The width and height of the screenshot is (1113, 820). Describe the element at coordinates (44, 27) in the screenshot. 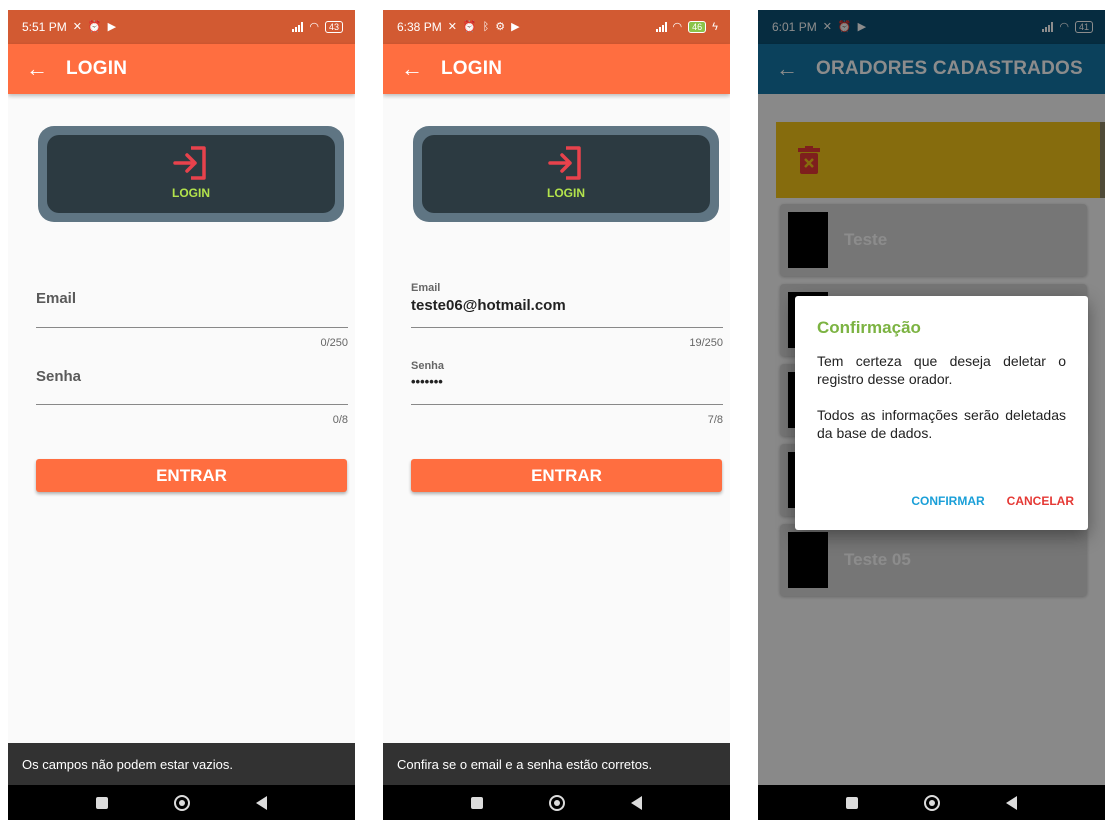

I see `status-time: 5:51 PM` at that location.